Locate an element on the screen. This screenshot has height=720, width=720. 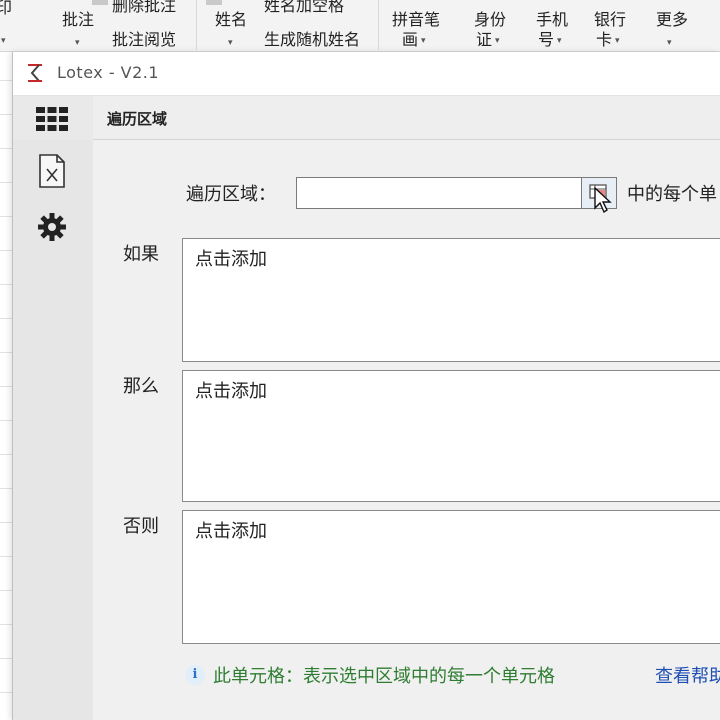
else-action-box: 点击添加 is located at coordinates (451, 577).